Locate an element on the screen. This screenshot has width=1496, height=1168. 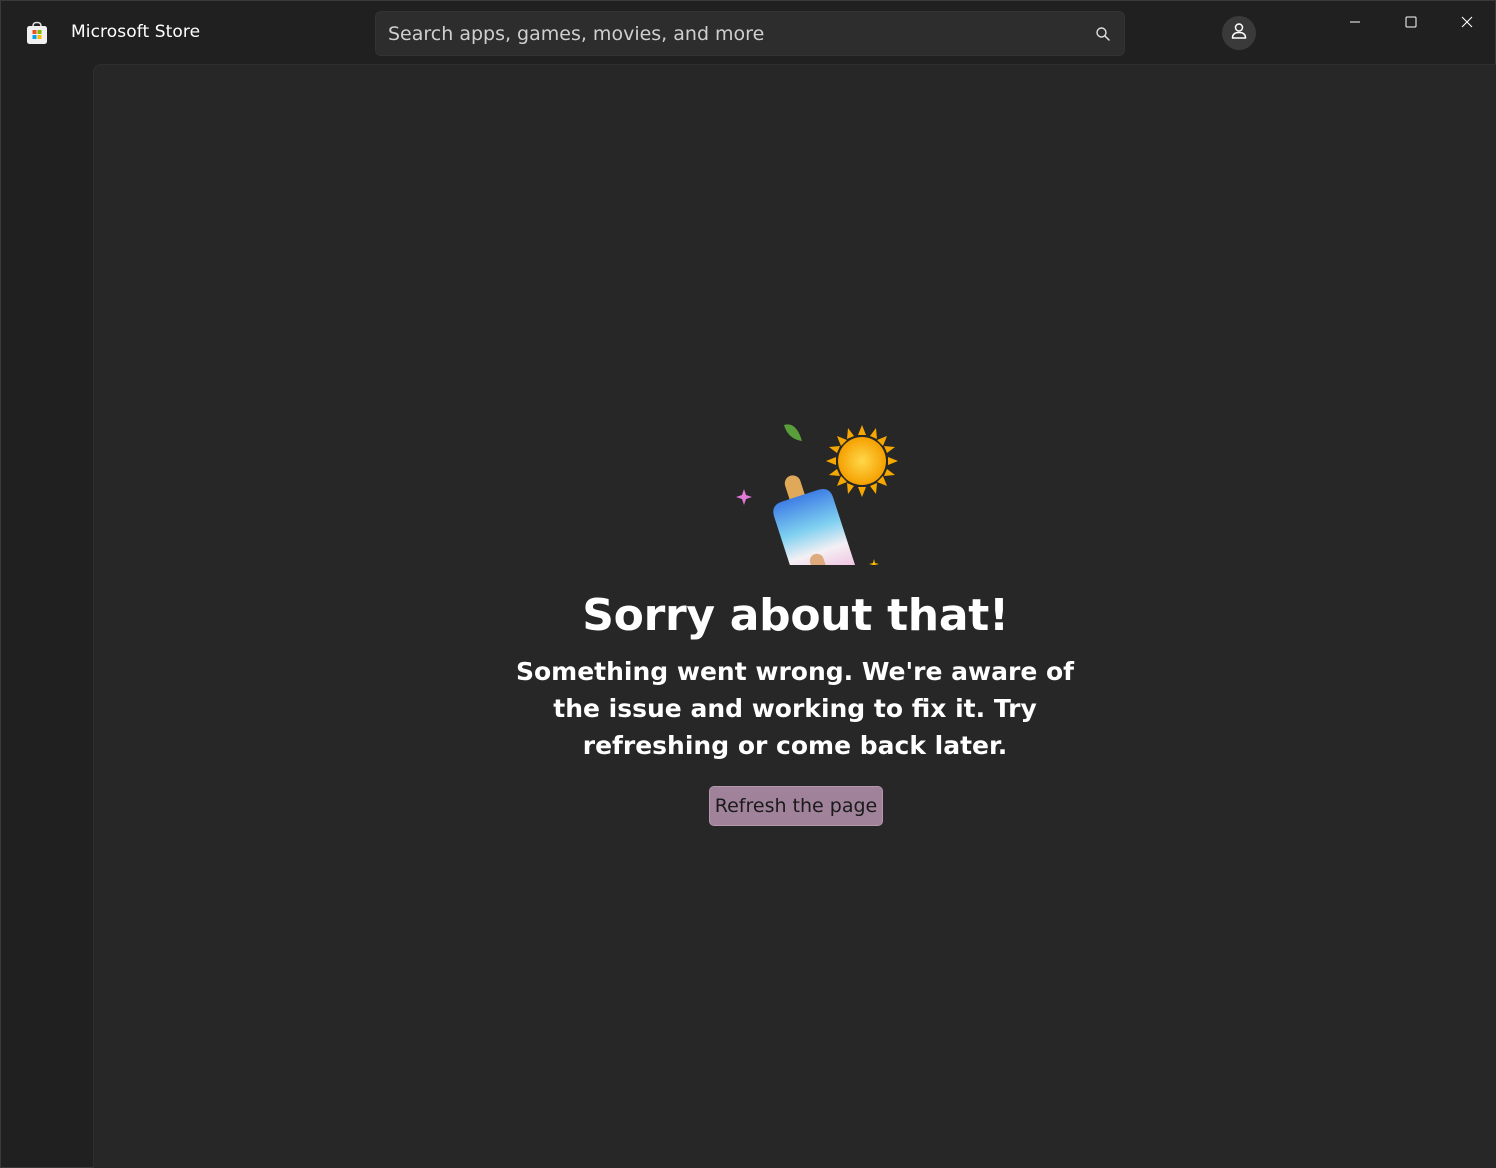
error-title: Sorry about that! is located at coordinates (795, 615).